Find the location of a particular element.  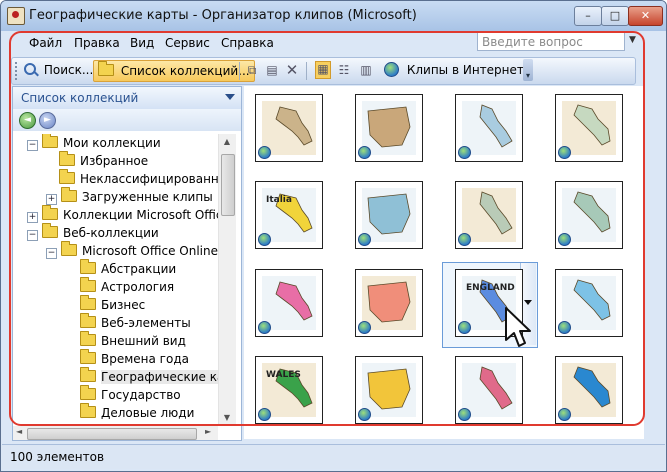

tree-item: Неклассифицированны is located at coordinates (138, 178).